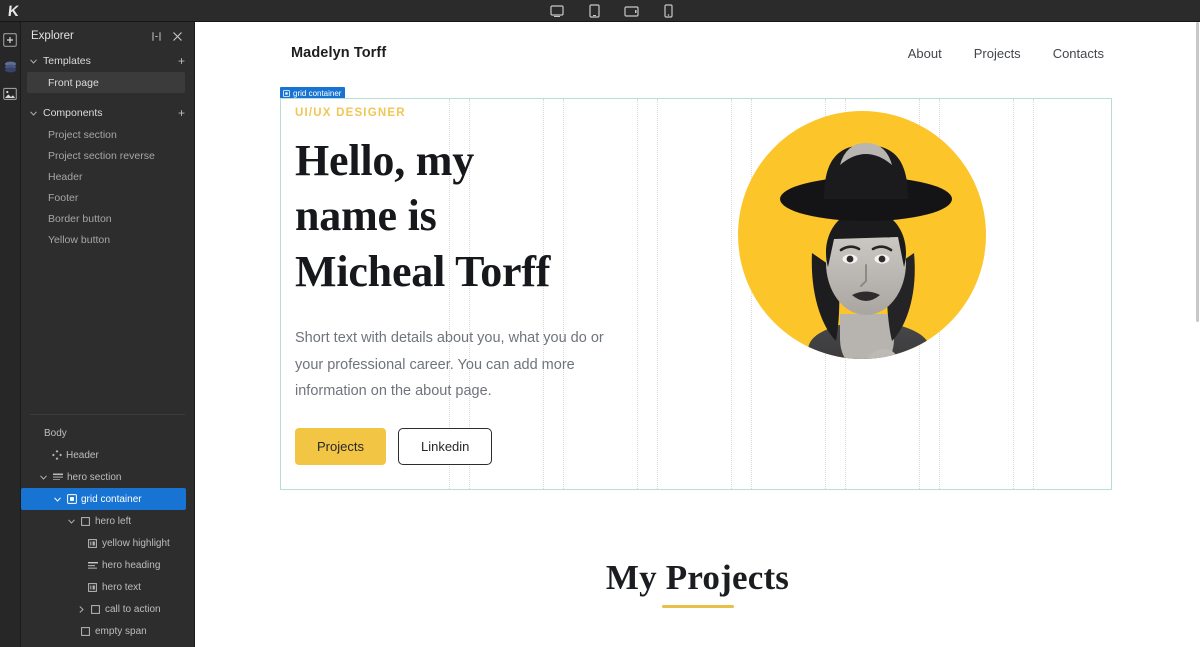 The image size is (1200, 647). Describe the element at coordinates (10, 66) in the screenshot. I see `layers-icon` at that location.